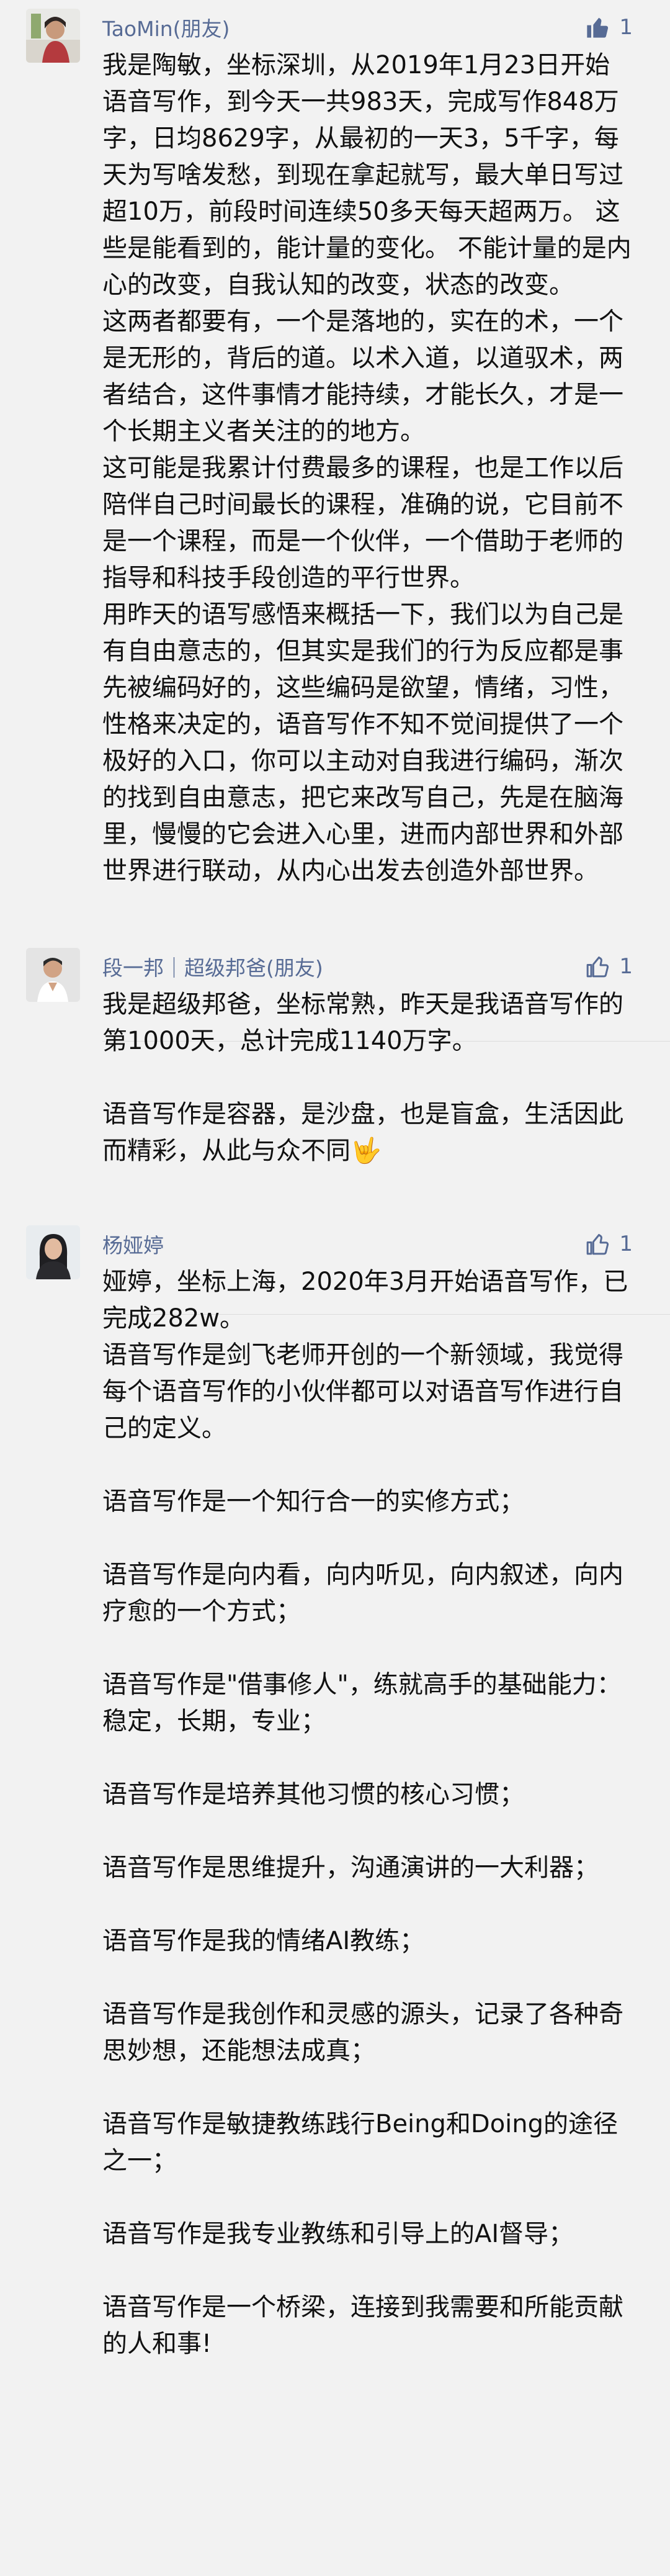  What do you see at coordinates (313, 1501) in the screenshot?
I see `comment-paragraph: 语音写作是一个知行合一的实修方式；` at bounding box center [313, 1501].